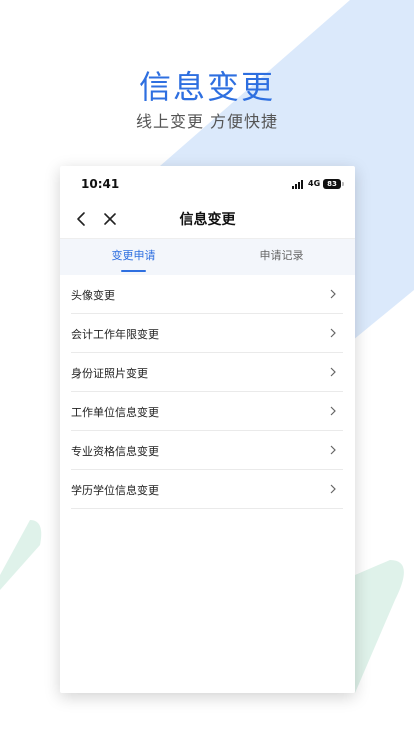  What do you see at coordinates (343, 184) in the screenshot?
I see `battery-cap` at bounding box center [343, 184].